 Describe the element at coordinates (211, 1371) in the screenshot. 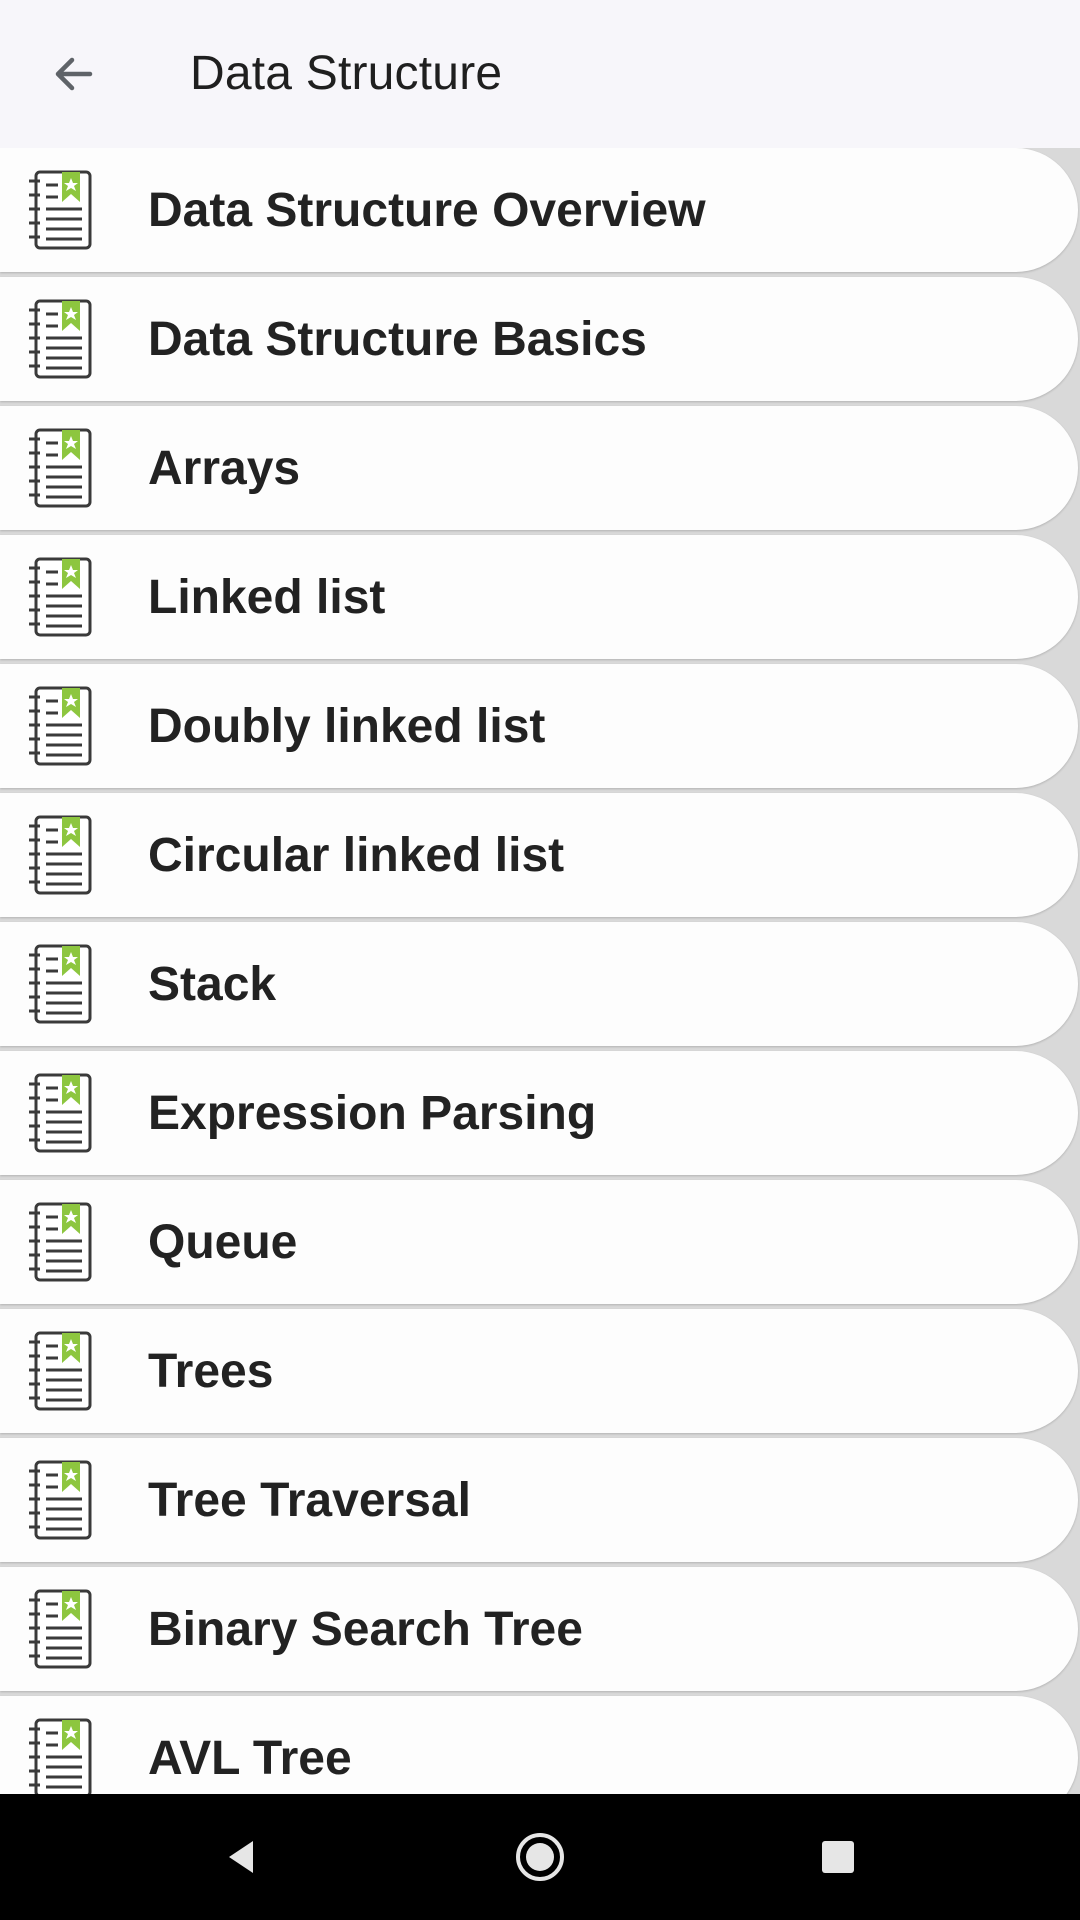

I see `list-item-label: Trees` at that location.